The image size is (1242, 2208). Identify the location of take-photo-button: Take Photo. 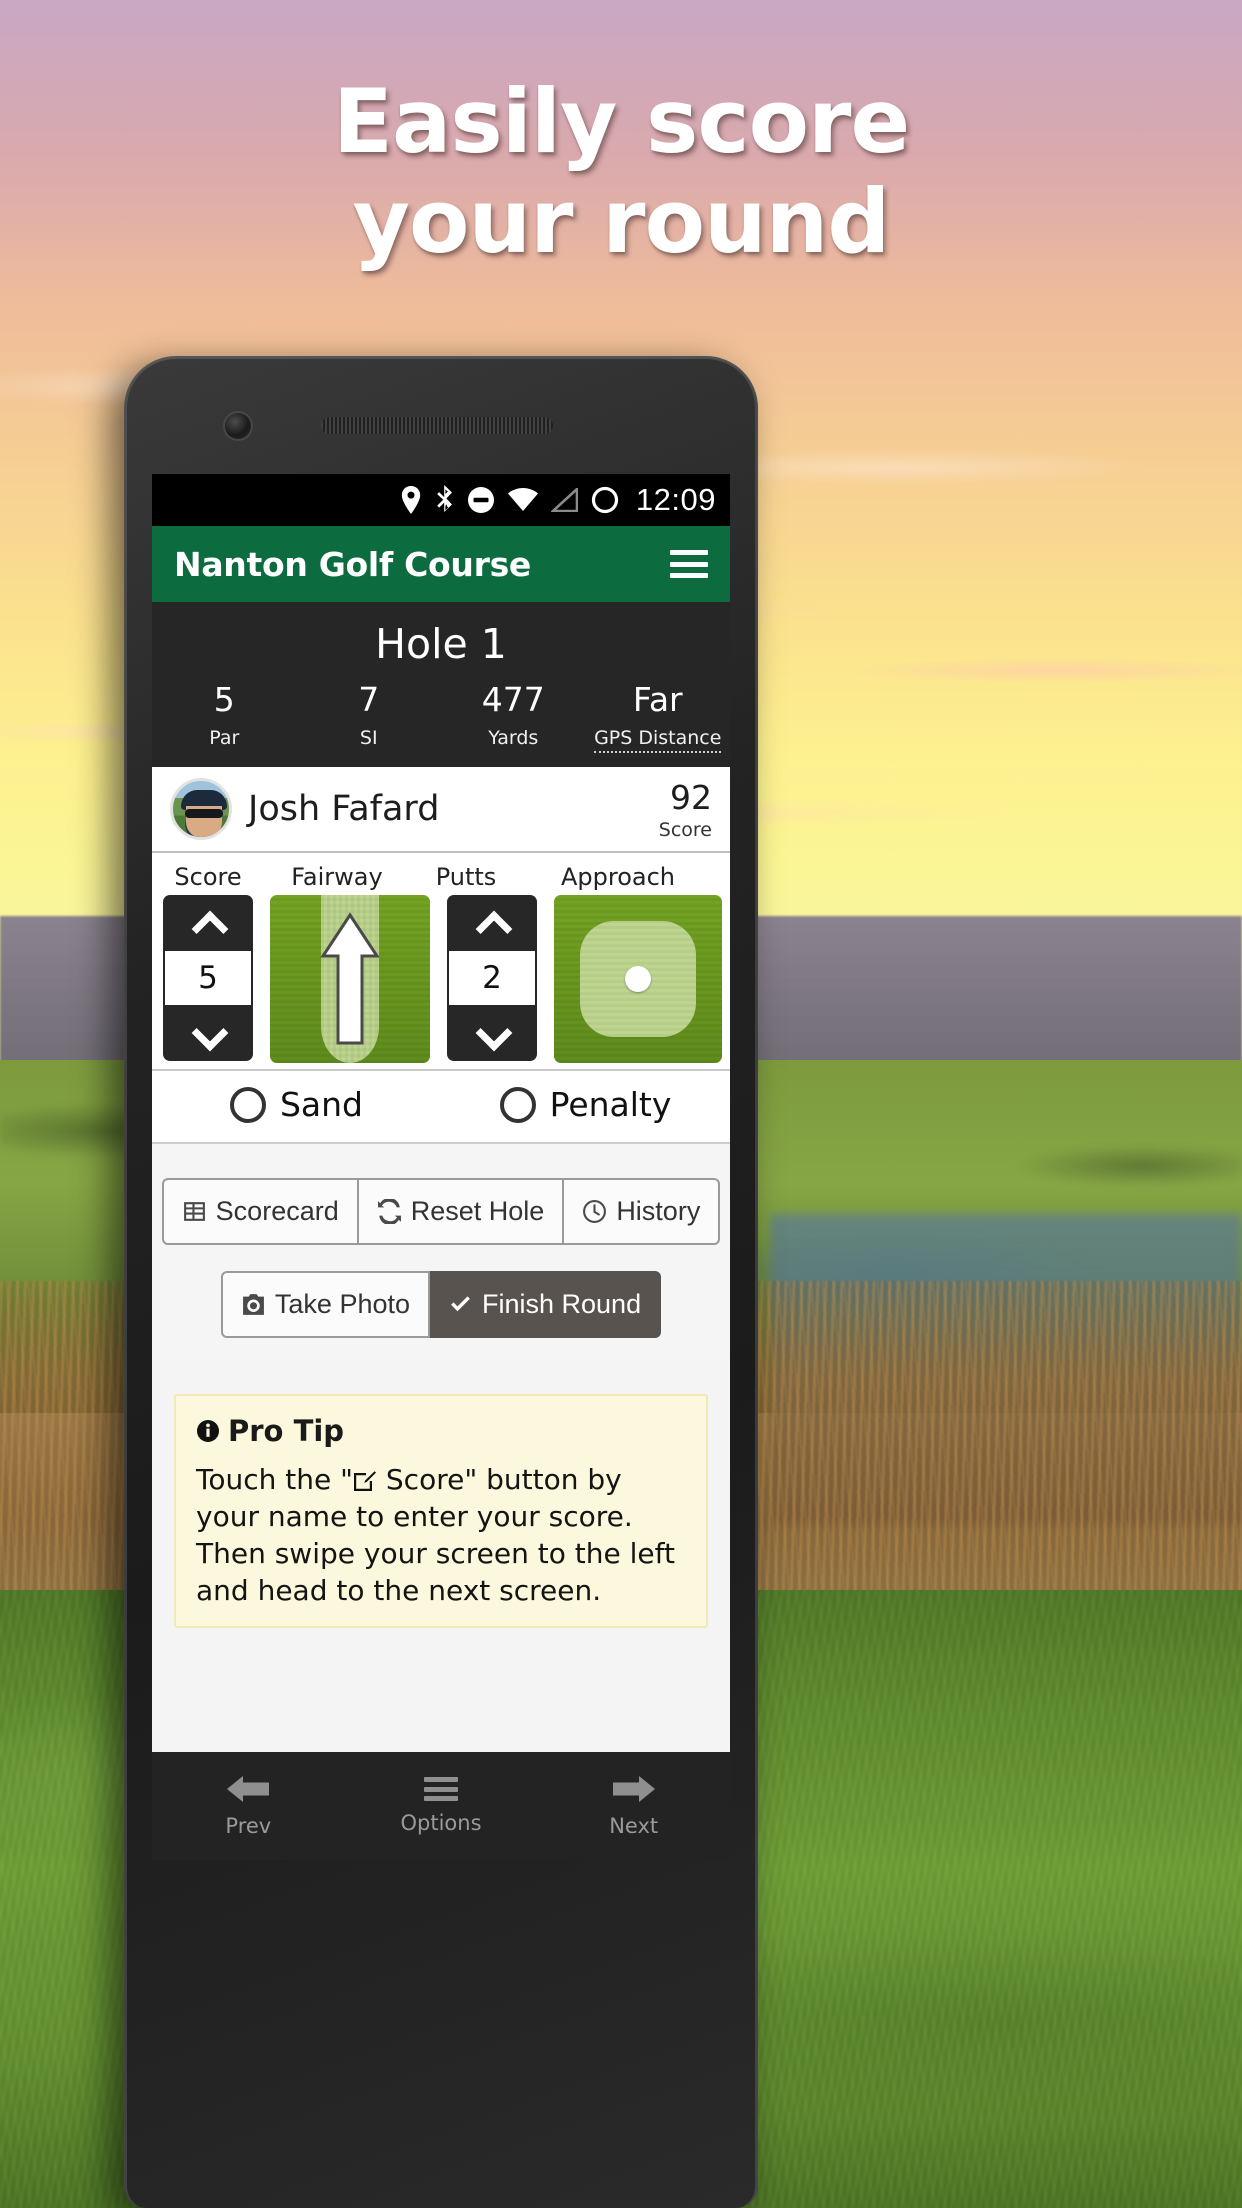
(325, 1304).